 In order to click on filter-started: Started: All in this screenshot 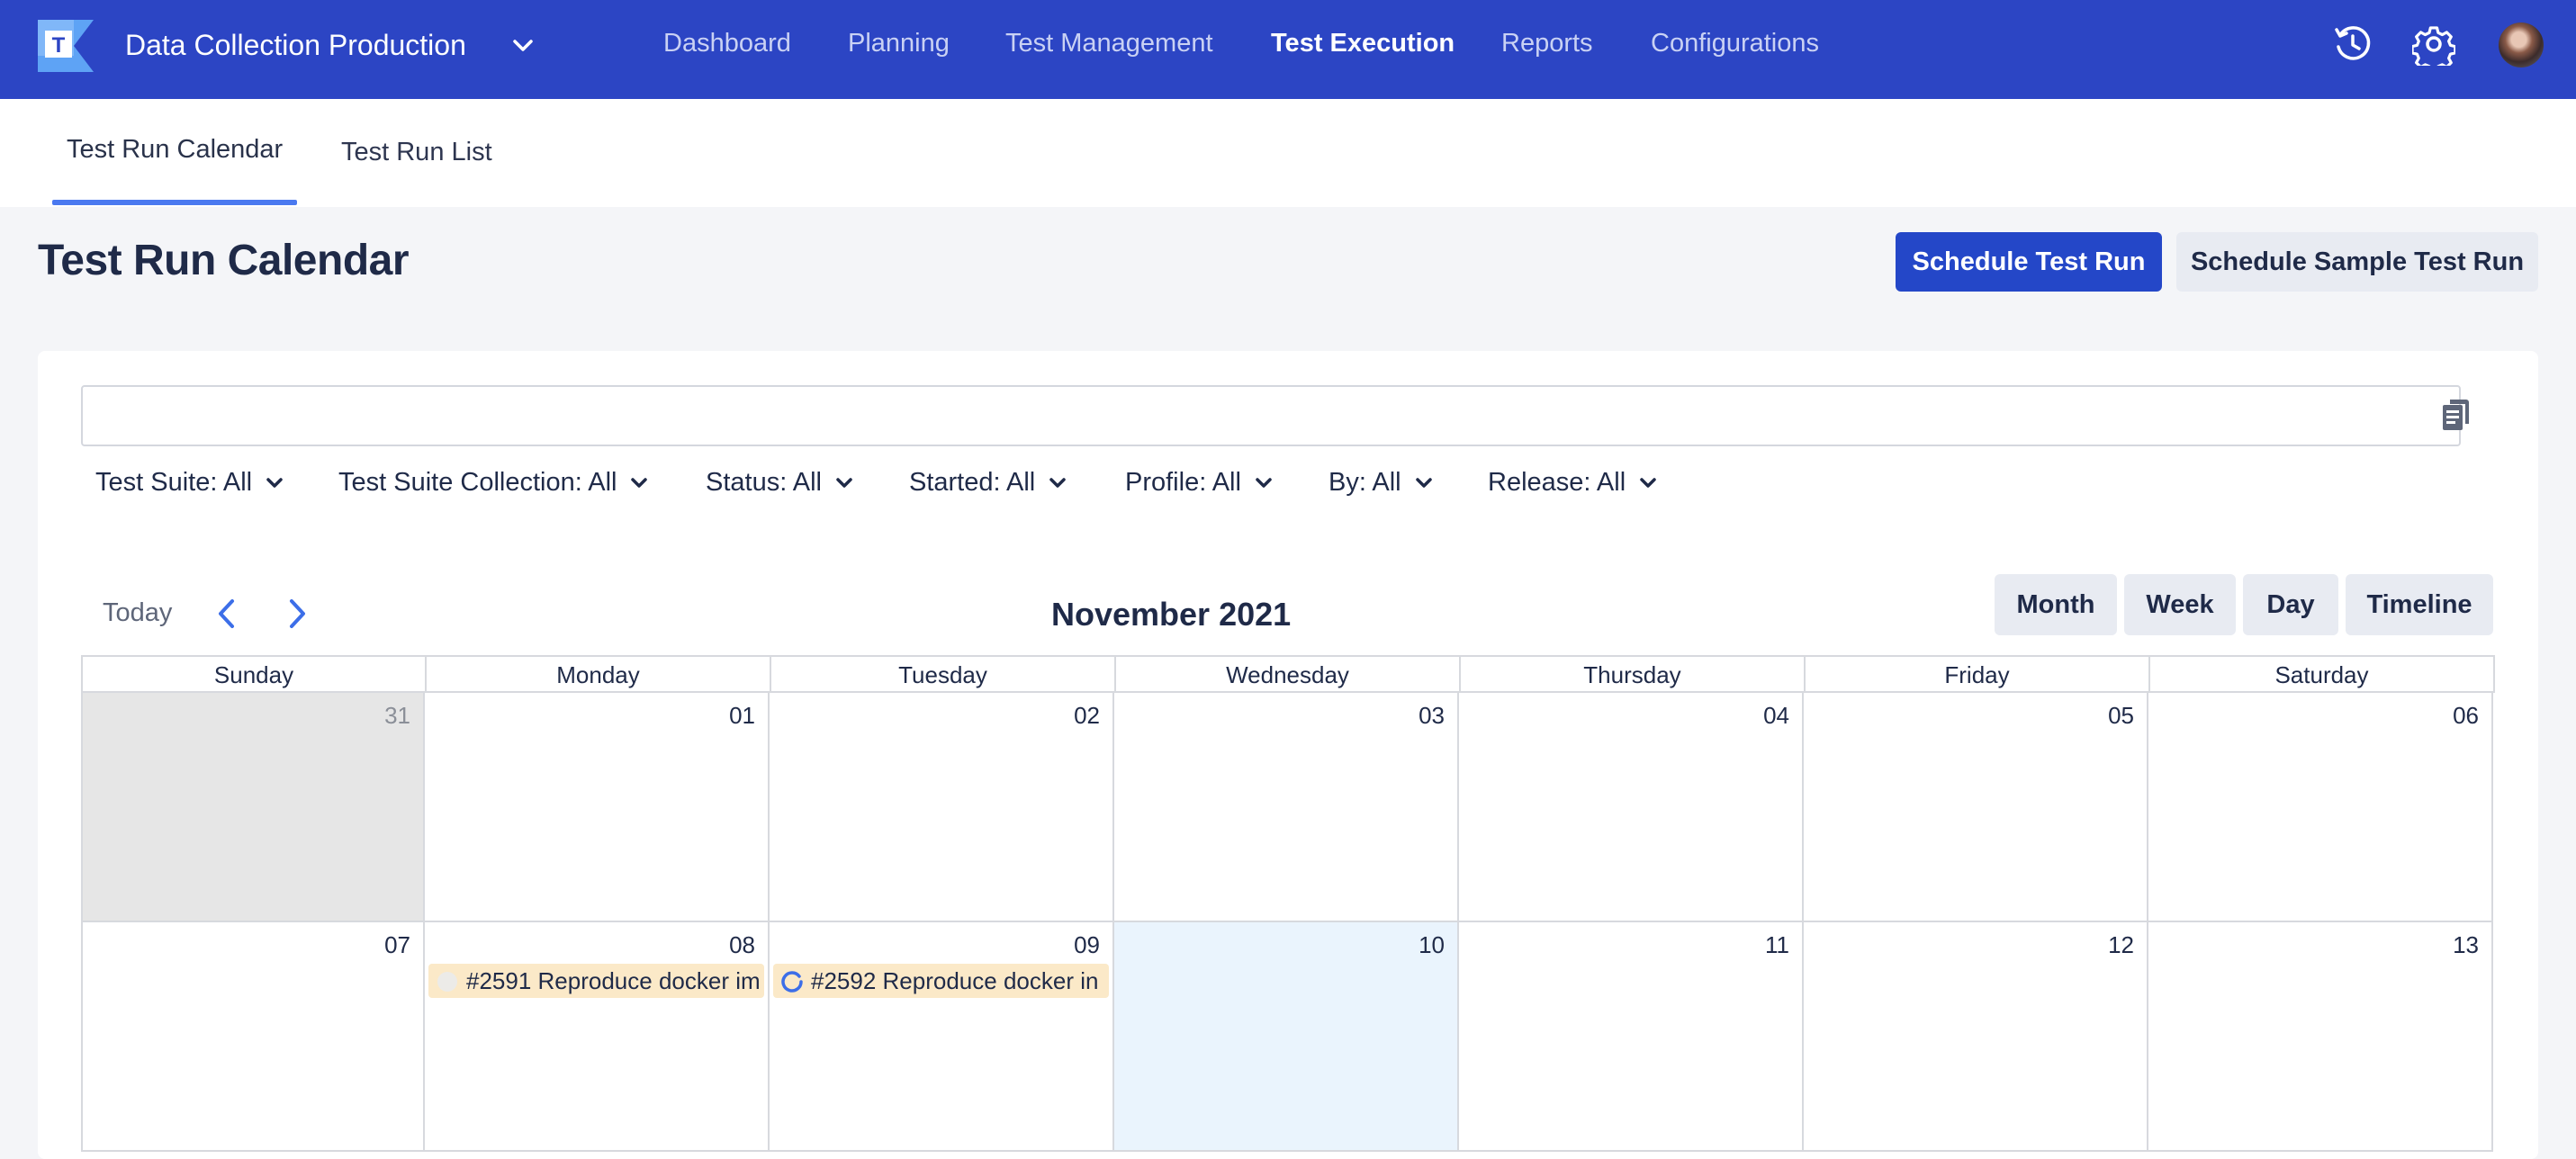, I will do `click(987, 483)`.